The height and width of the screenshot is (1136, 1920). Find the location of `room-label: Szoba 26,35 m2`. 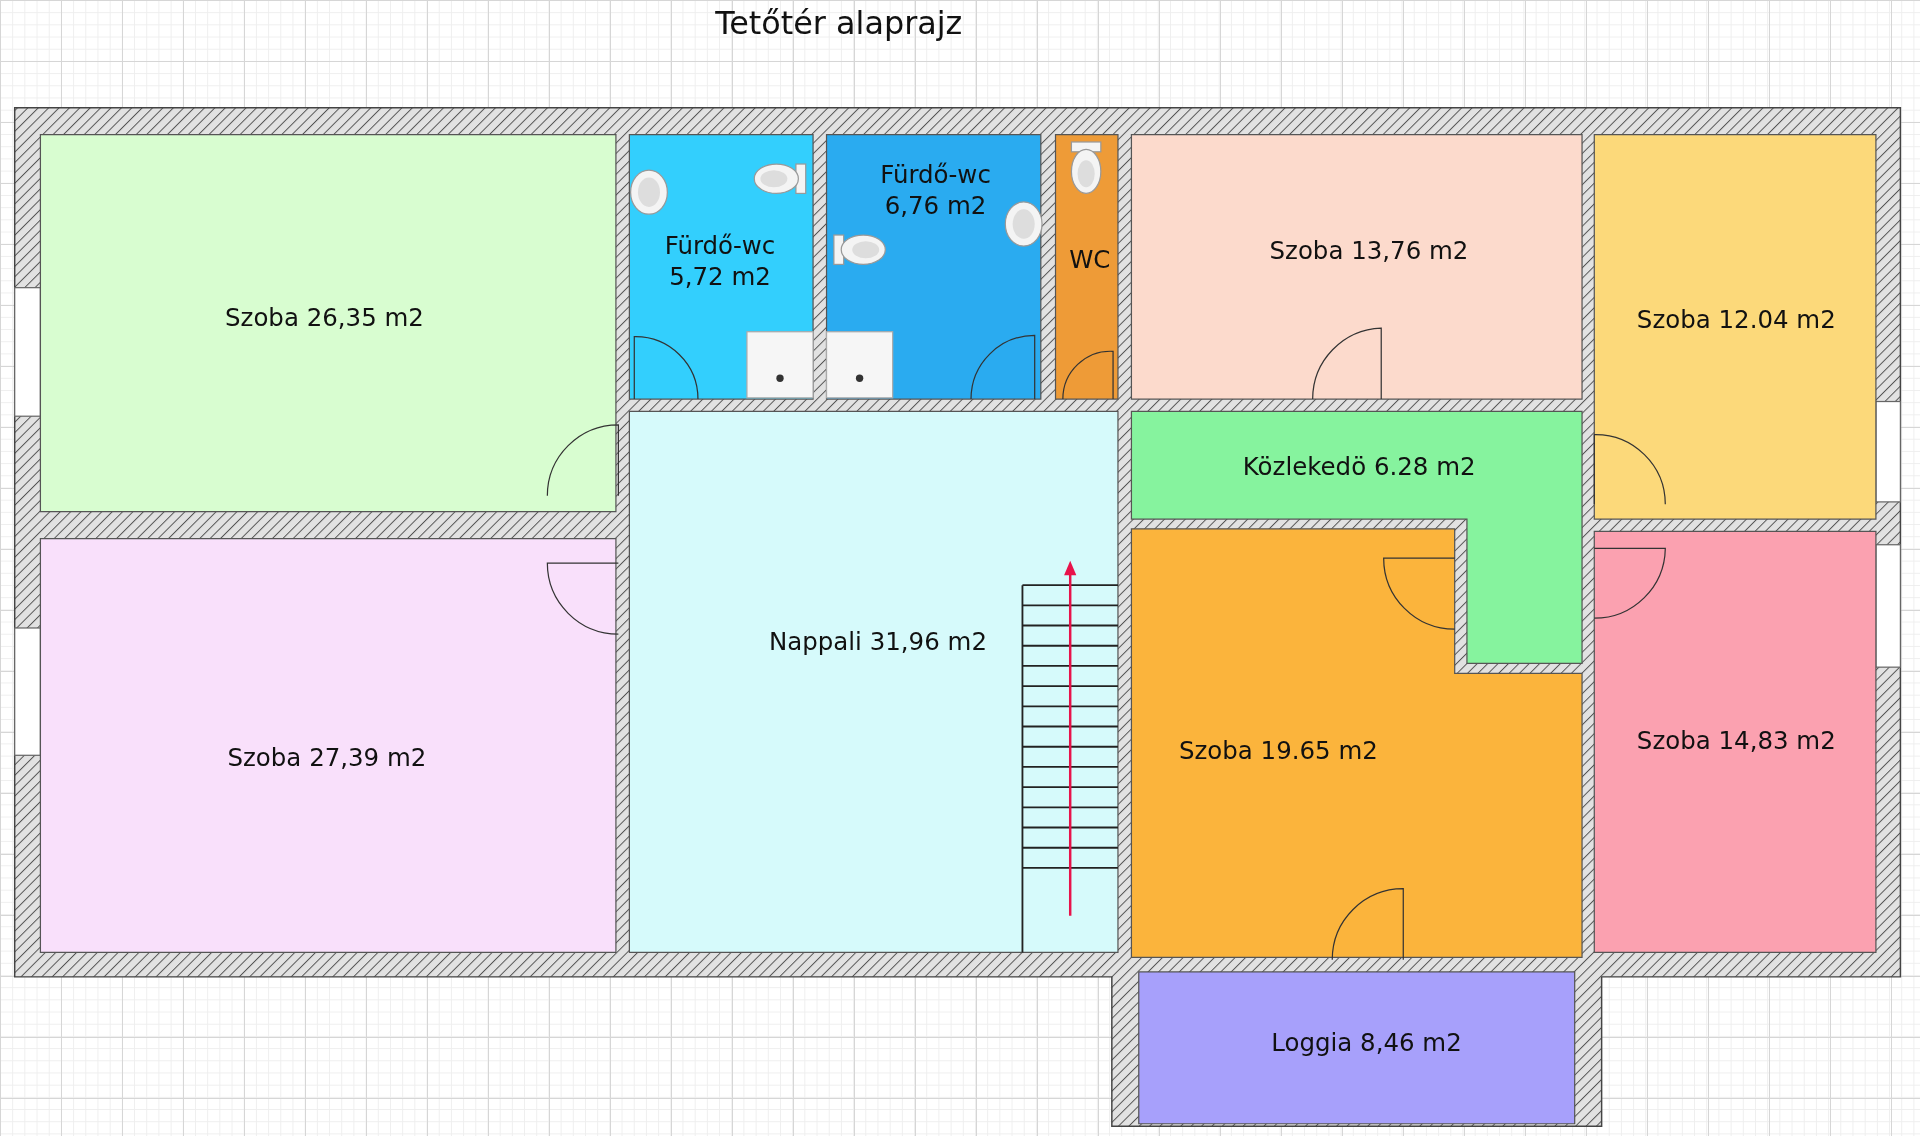

room-label: Szoba 26,35 m2 is located at coordinates (324, 318).